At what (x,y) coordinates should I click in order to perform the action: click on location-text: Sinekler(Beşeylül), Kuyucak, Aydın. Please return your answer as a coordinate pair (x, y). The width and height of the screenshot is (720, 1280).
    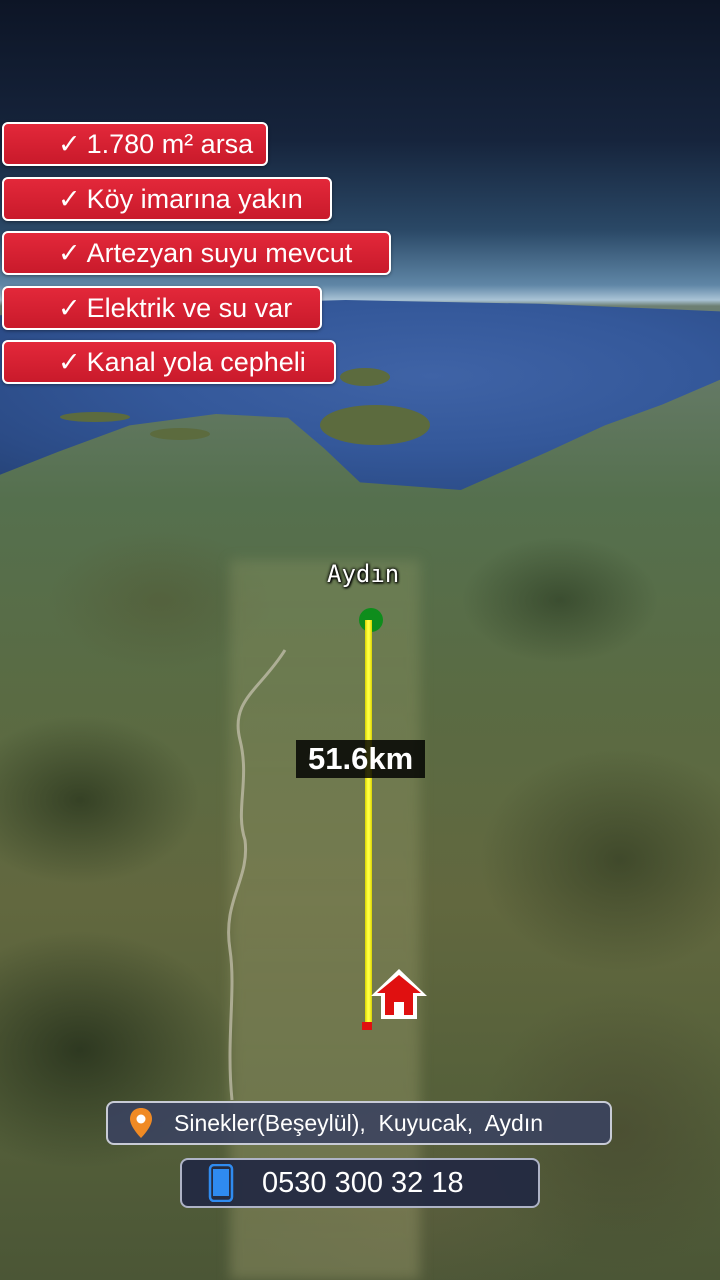
    Looking at the image, I should click on (359, 1122).